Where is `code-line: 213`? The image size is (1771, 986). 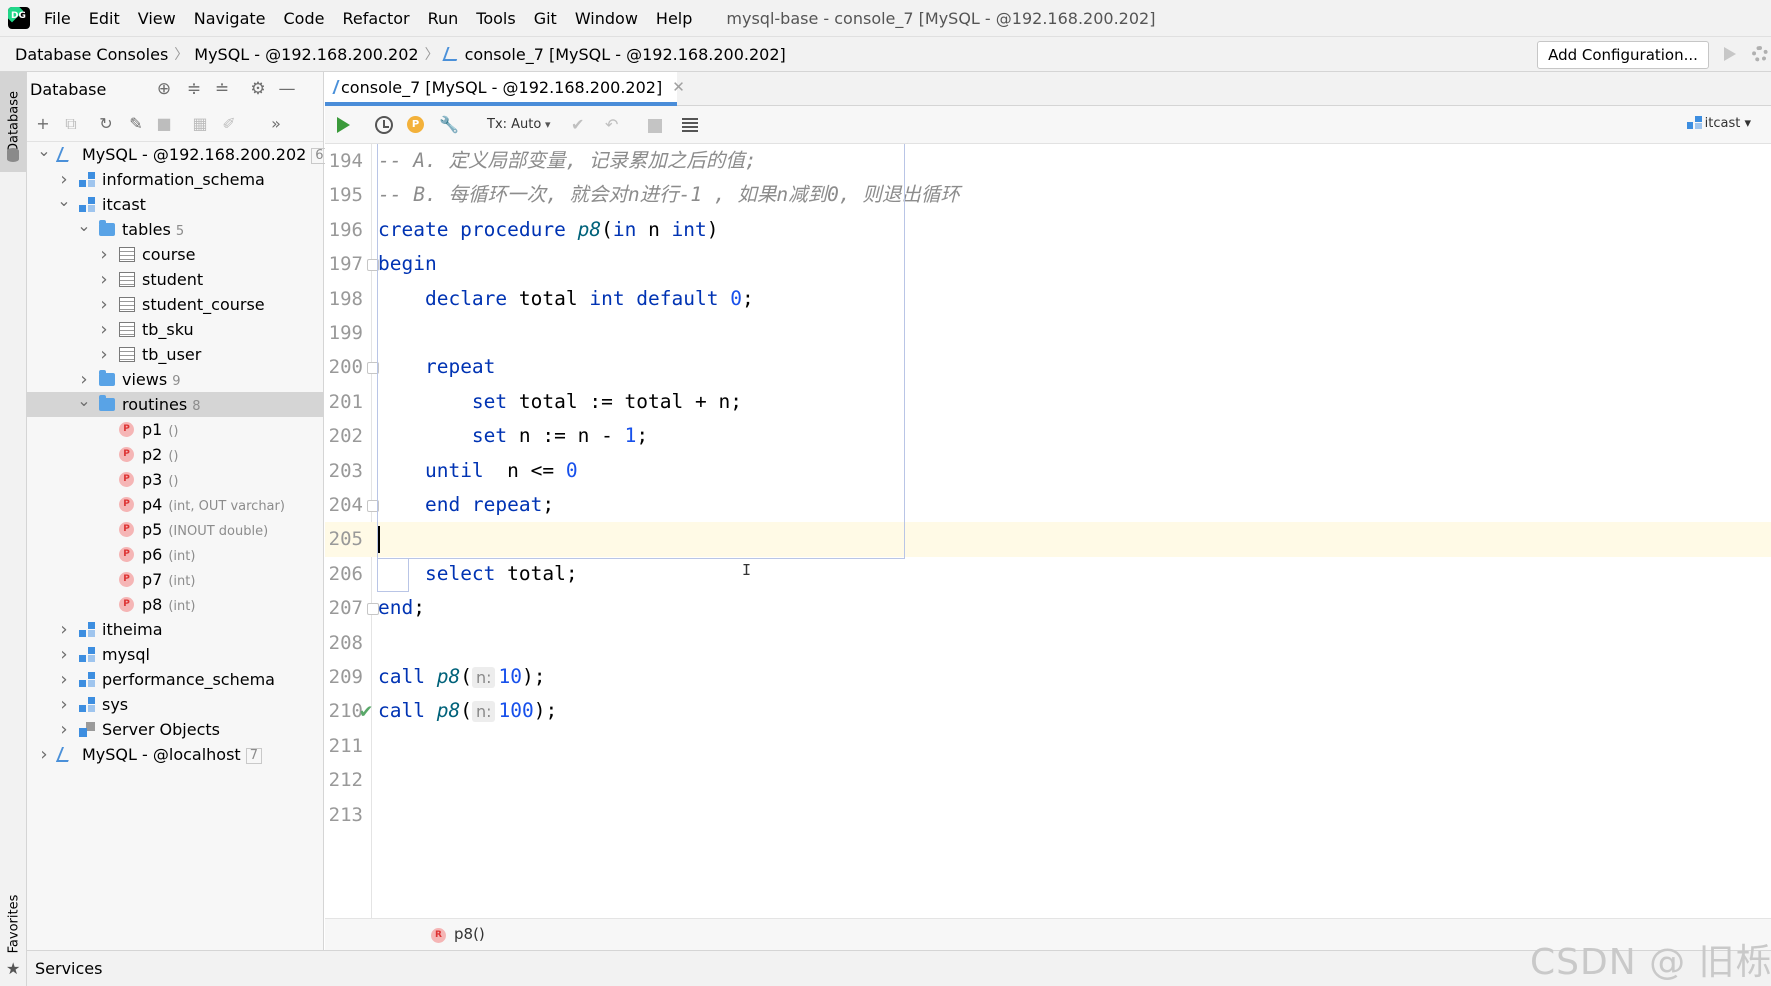 code-line: 213 is located at coordinates (1048, 815).